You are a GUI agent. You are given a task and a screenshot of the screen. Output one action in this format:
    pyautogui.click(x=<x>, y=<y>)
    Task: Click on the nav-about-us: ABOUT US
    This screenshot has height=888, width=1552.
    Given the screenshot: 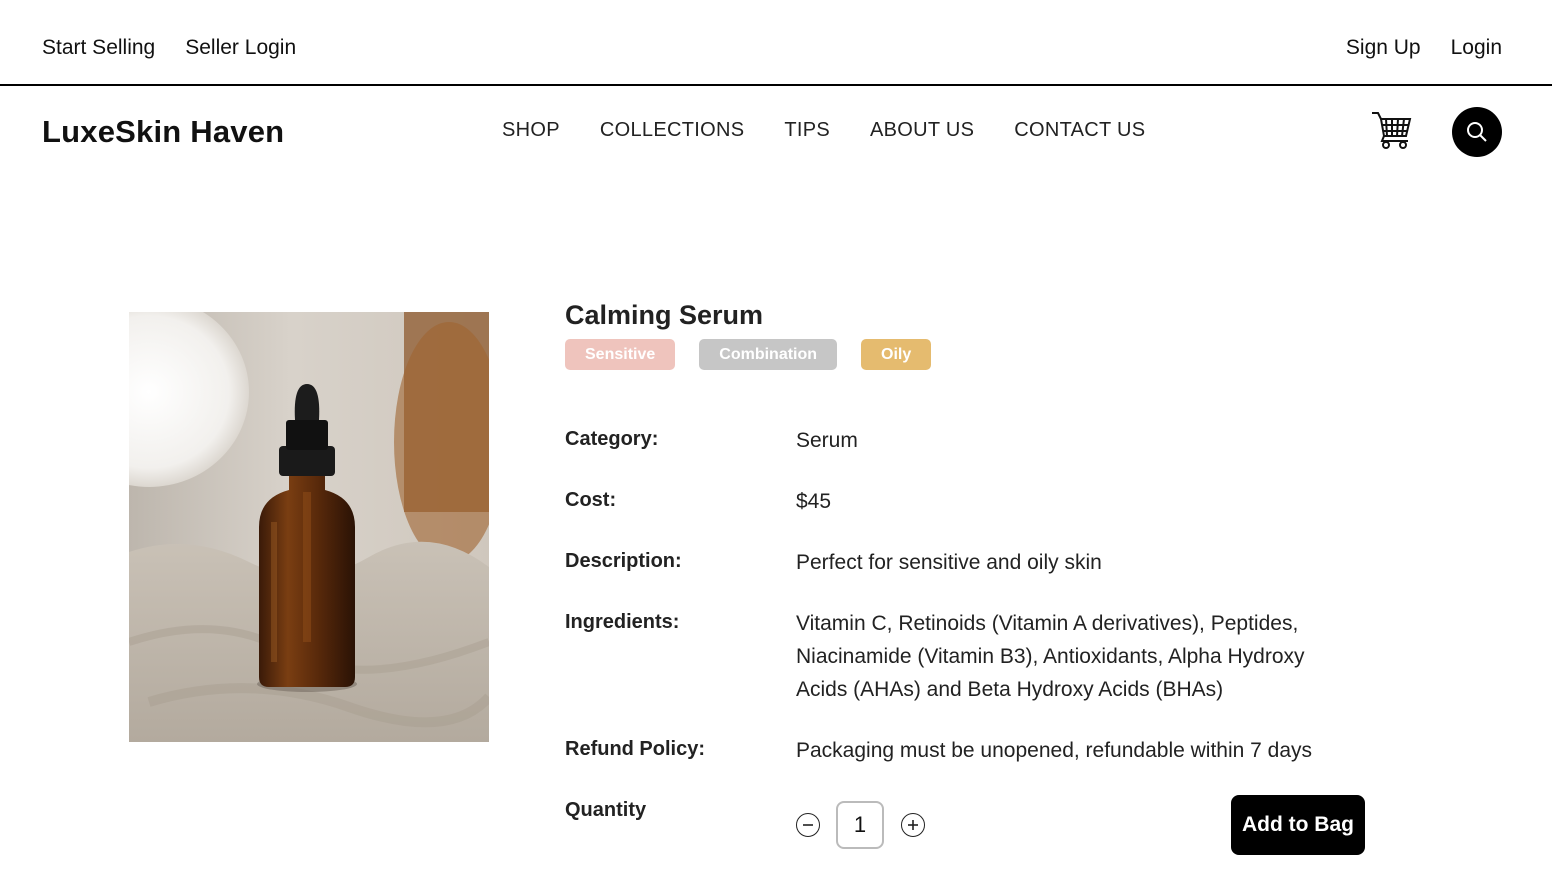 What is the action you would take?
    pyautogui.click(x=922, y=130)
    